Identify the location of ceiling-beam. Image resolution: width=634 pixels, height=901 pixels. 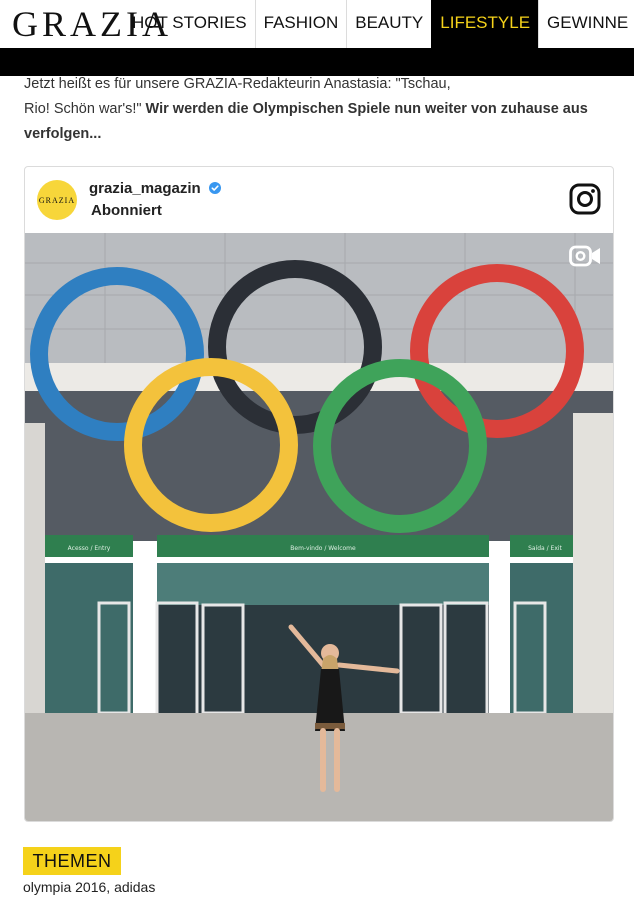
(319, 377).